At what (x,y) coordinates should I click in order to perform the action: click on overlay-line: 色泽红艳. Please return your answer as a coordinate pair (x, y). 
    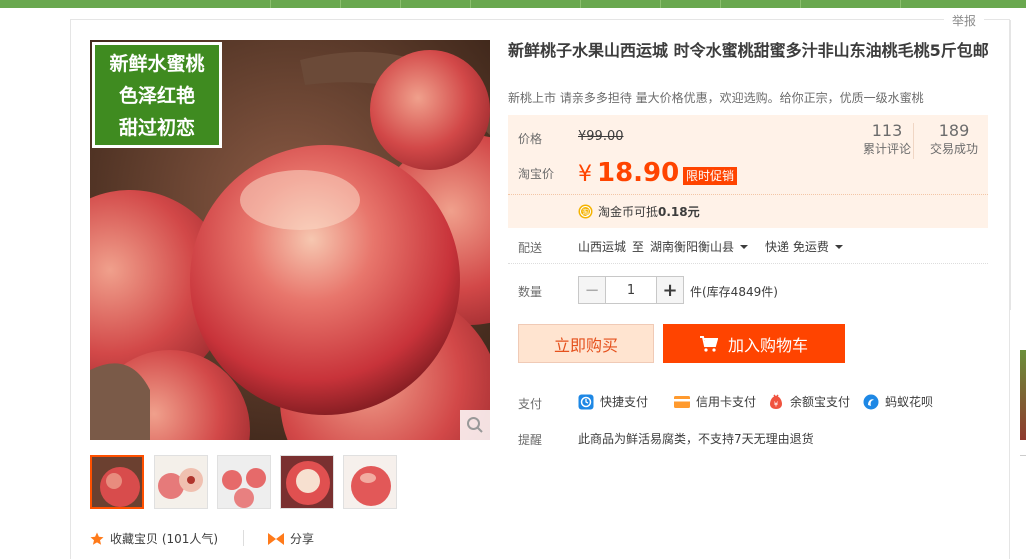
    Looking at the image, I should click on (156, 96).